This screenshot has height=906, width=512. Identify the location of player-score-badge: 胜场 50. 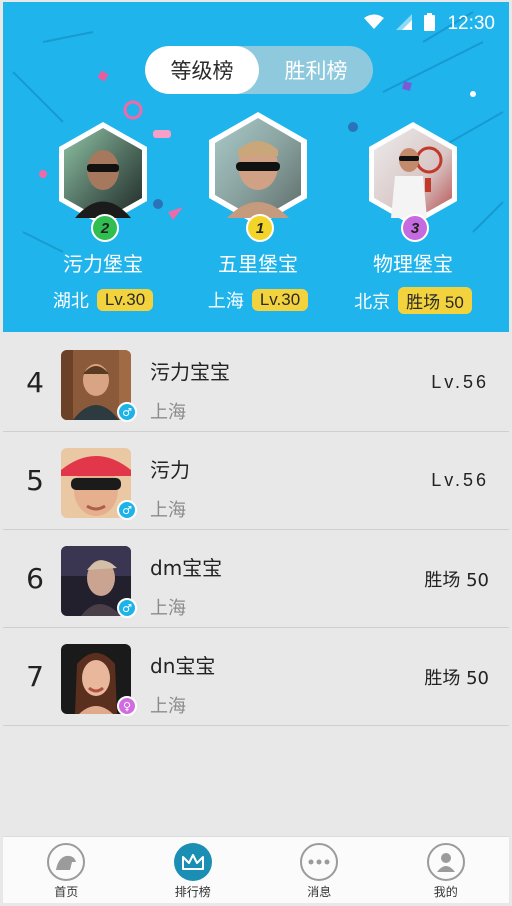
(435, 300).